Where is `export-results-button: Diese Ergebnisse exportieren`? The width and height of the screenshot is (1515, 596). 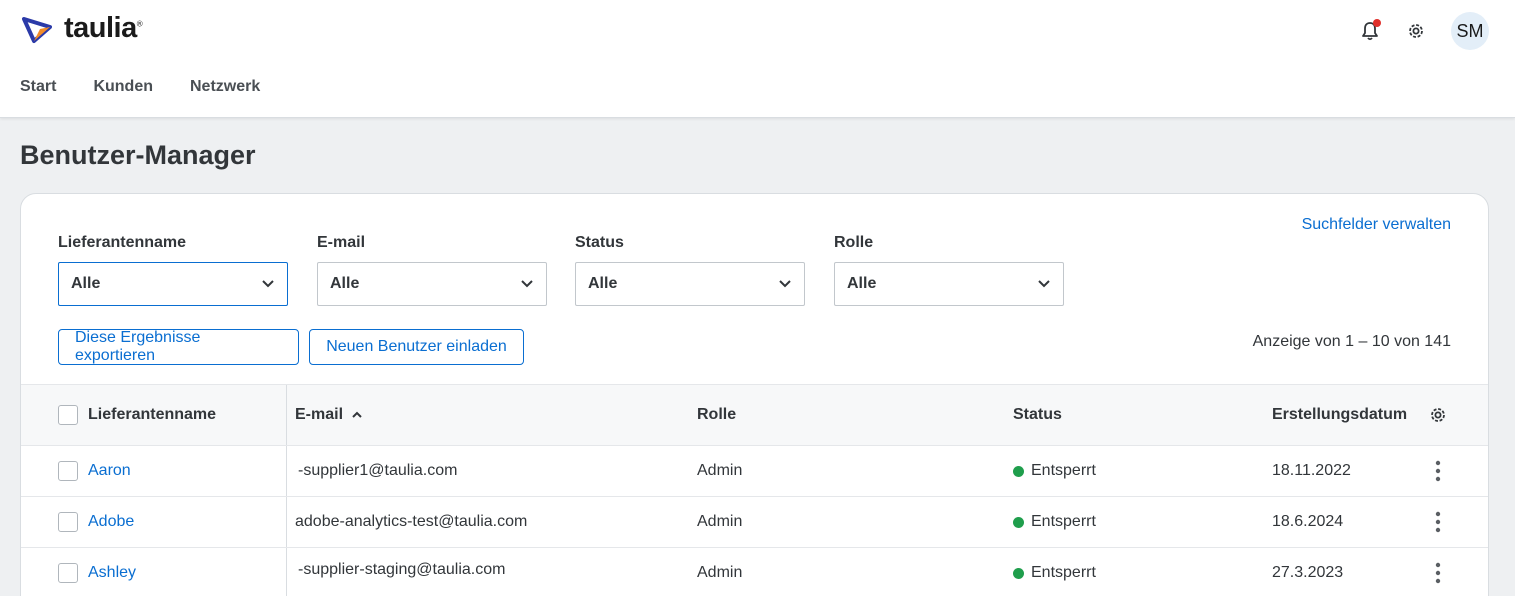 export-results-button: Diese Ergebnisse exportieren is located at coordinates (178, 347).